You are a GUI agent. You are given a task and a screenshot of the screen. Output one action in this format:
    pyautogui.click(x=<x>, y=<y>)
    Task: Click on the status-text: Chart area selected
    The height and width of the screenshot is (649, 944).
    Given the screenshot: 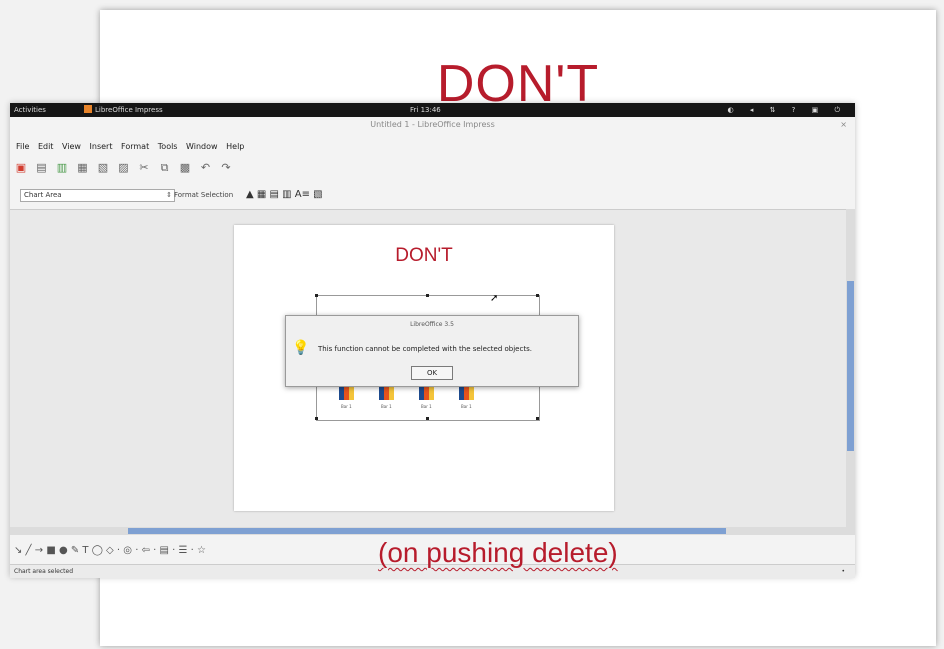 What is the action you would take?
    pyautogui.click(x=44, y=571)
    